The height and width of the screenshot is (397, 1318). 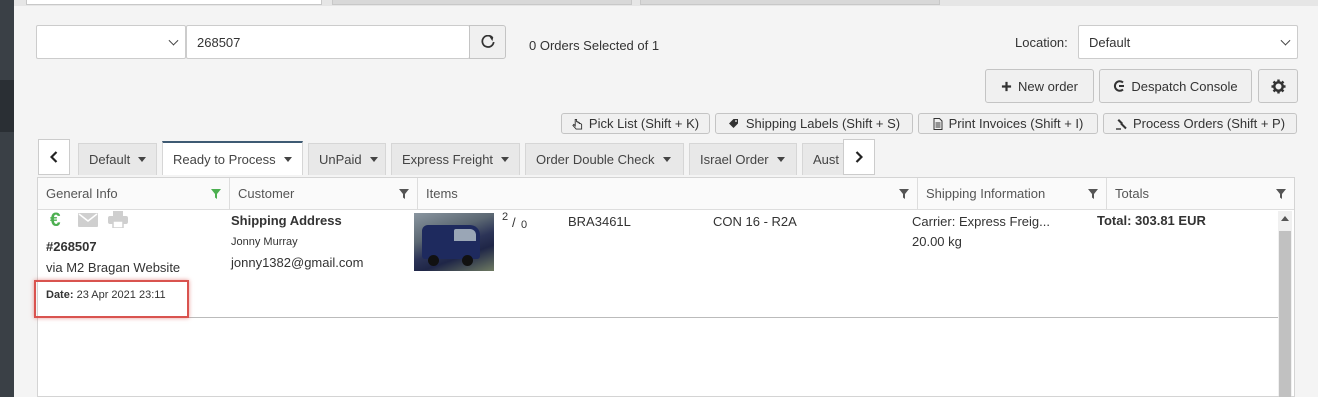 I want to click on paid-euro-icon: €, so click(x=55, y=220).